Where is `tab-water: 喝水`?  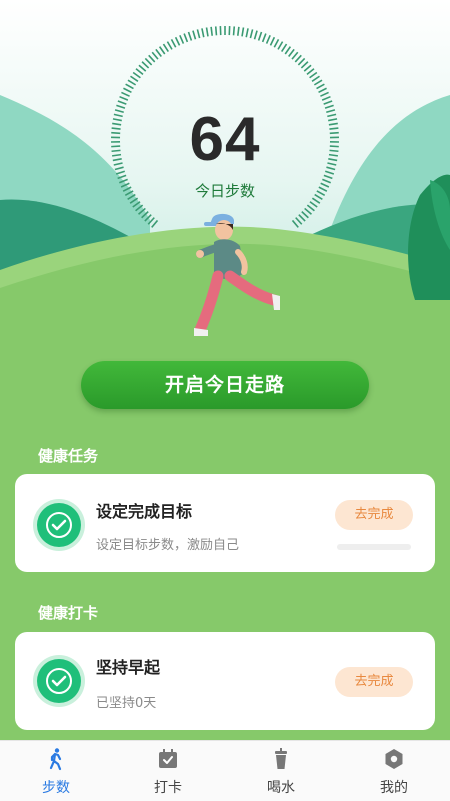
tab-water: 喝水 is located at coordinates (281, 771).